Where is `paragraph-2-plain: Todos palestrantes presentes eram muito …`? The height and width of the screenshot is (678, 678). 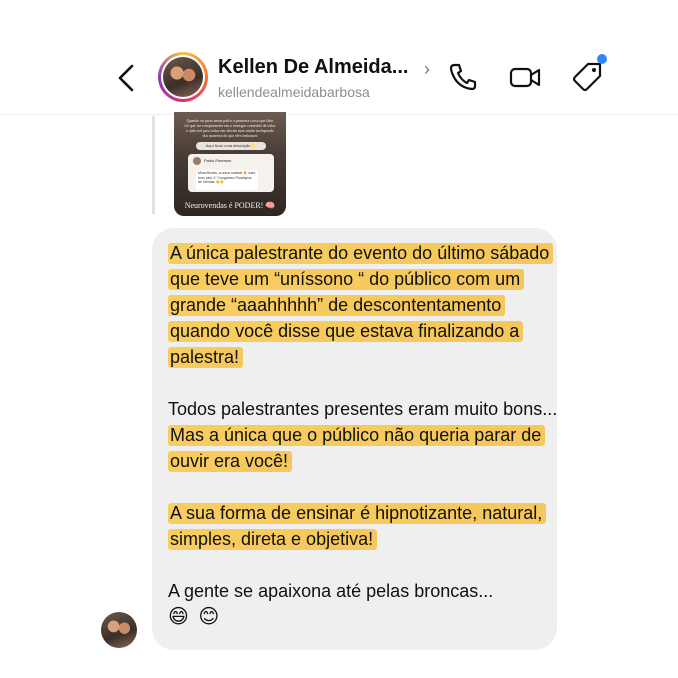 paragraph-2-plain: Todos palestrantes presentes eram muito … is located at coordinates (363, 409).